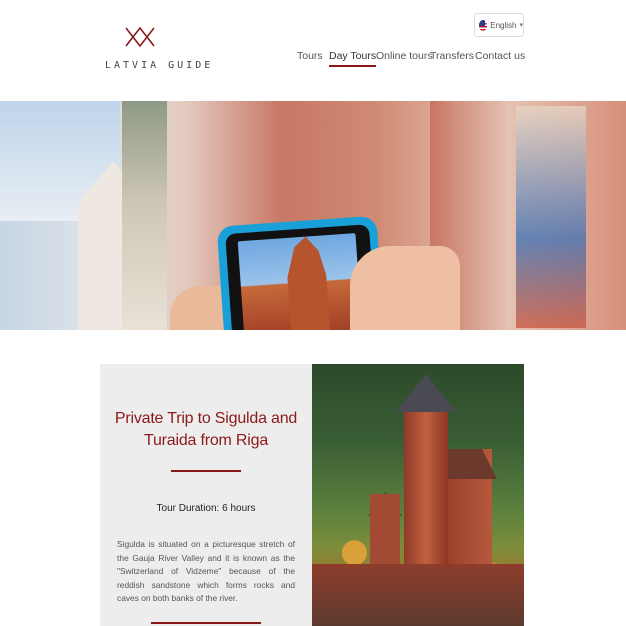 The height and width of the screenshot is (626, 626). I want to click on nav-item-online-tours: Online tours, so click(404, 56).